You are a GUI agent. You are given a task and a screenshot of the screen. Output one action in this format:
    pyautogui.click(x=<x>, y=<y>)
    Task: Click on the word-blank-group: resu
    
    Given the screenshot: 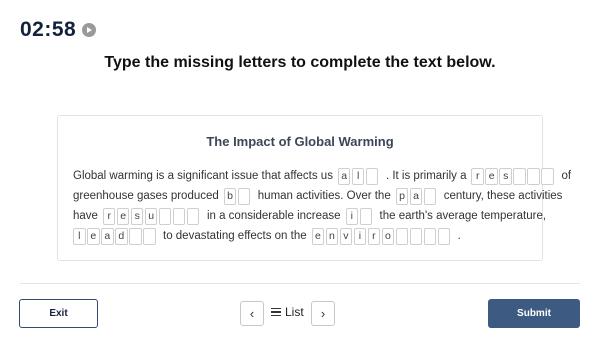 What is the action you would take?
    pyautogui.click(x=151, y=216)
    